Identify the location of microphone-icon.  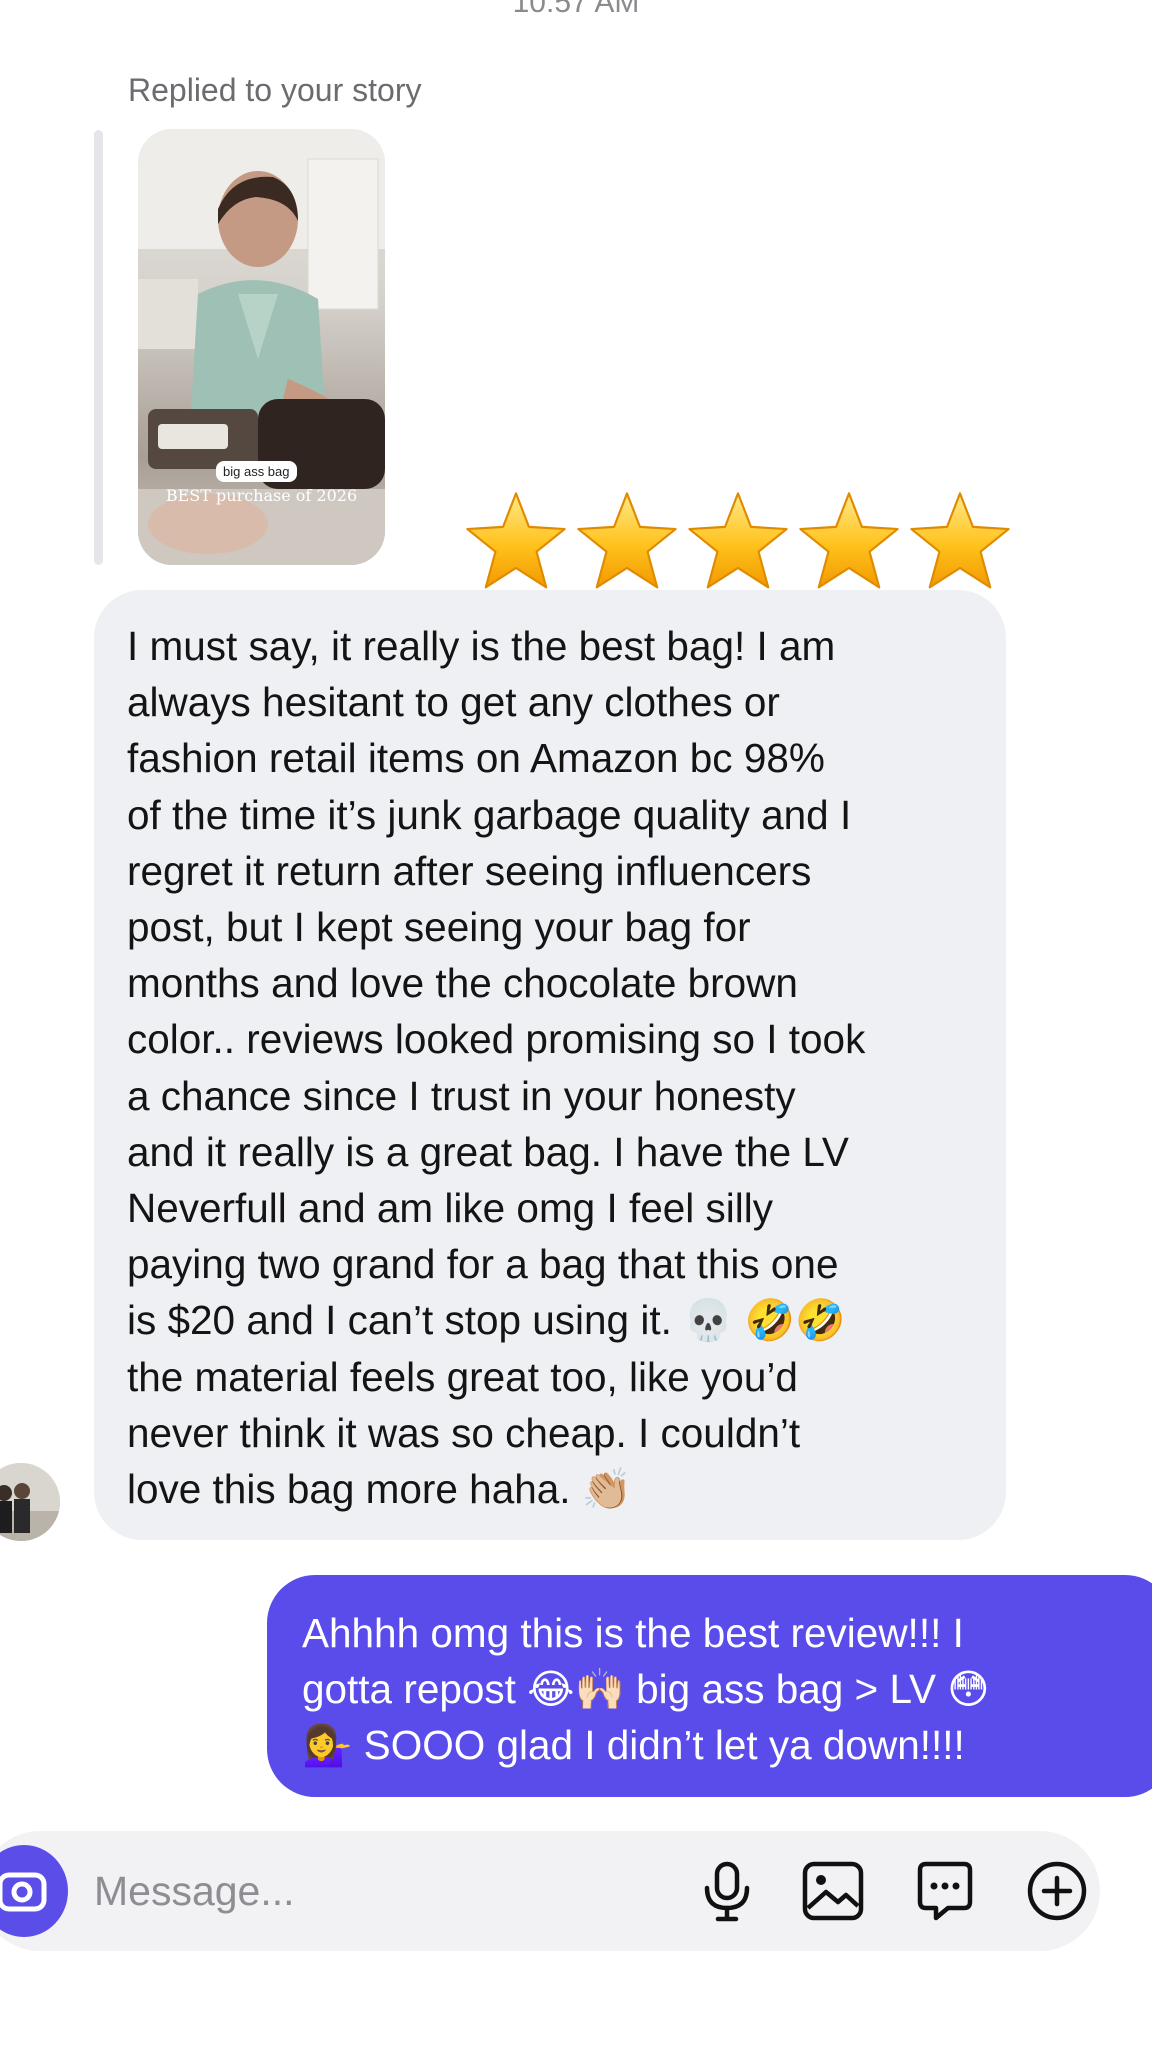
(727, 1891).